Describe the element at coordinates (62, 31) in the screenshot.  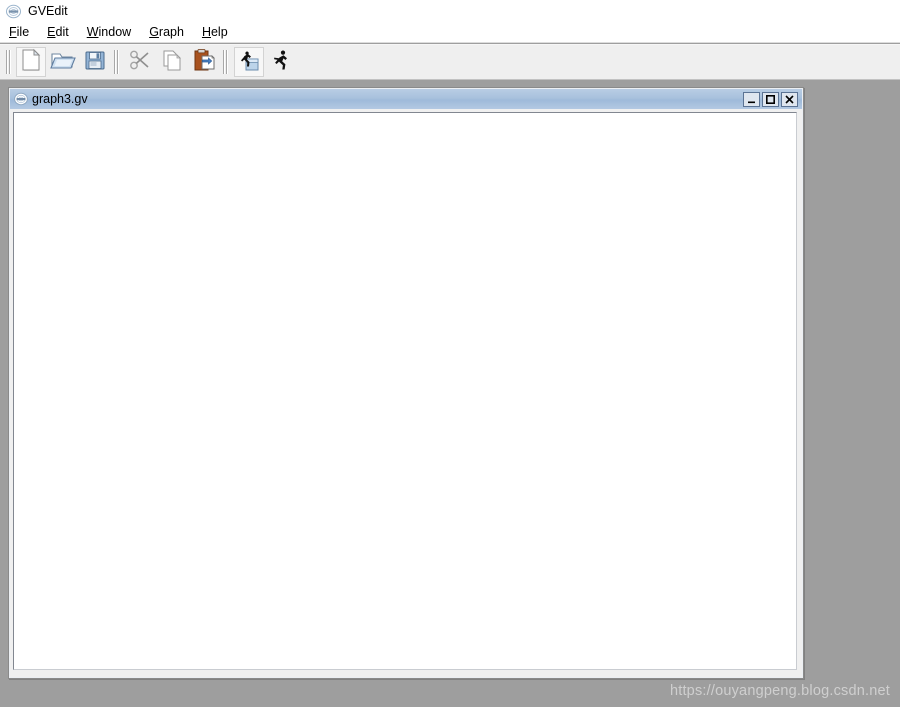
I see `menu-edit-label: dit` at that location.